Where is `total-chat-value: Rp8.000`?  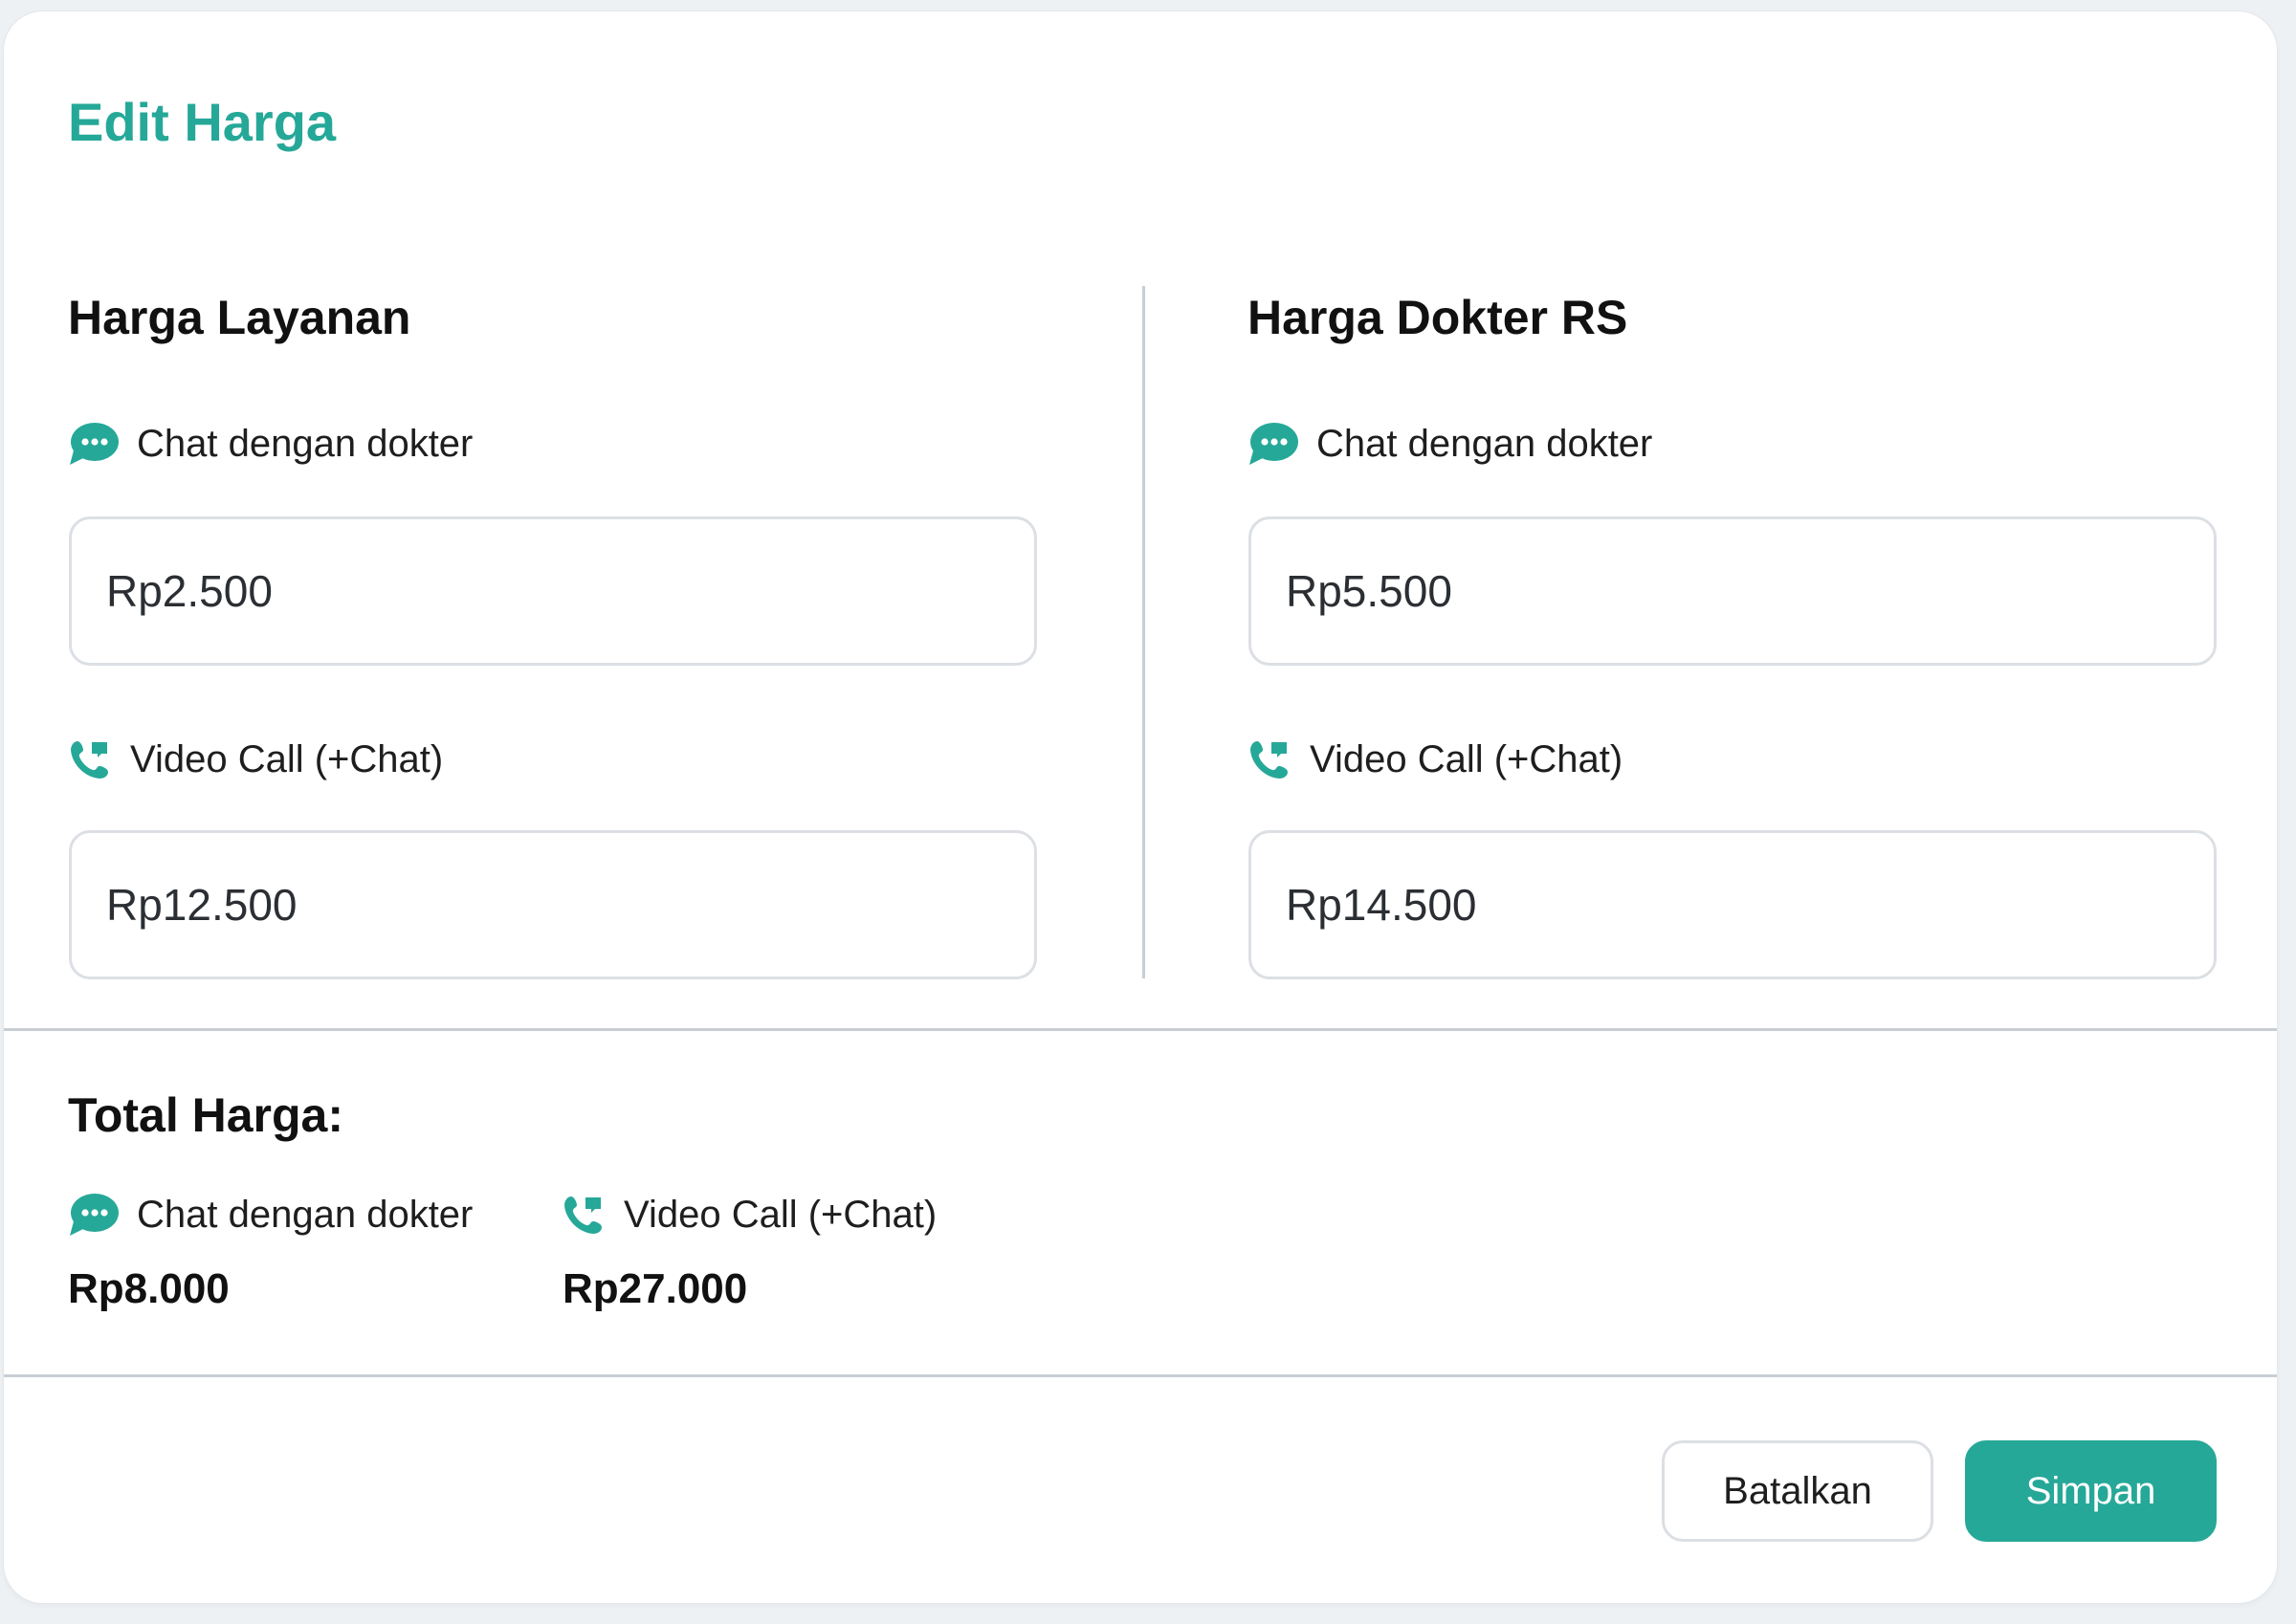
total-chat-value: Rp8.000 is located at coordinates (149, 1288).